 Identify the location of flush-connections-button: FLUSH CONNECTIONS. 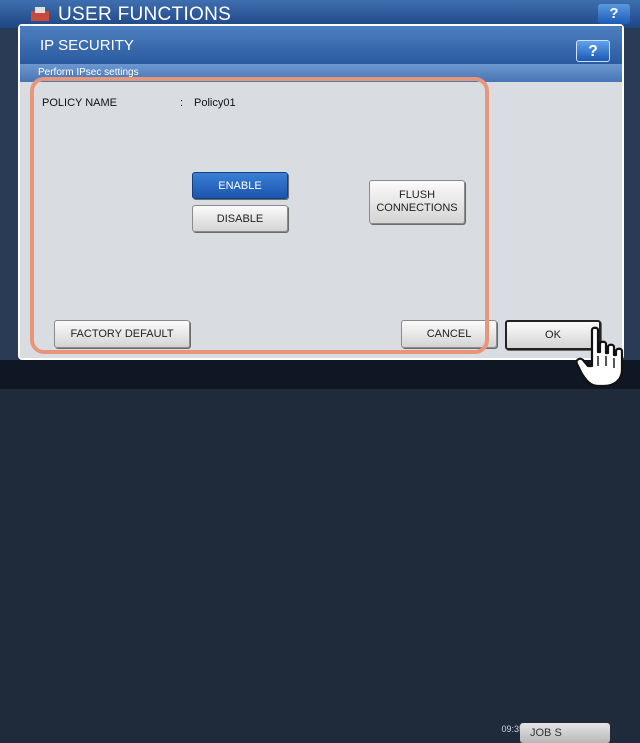
(417, 202).